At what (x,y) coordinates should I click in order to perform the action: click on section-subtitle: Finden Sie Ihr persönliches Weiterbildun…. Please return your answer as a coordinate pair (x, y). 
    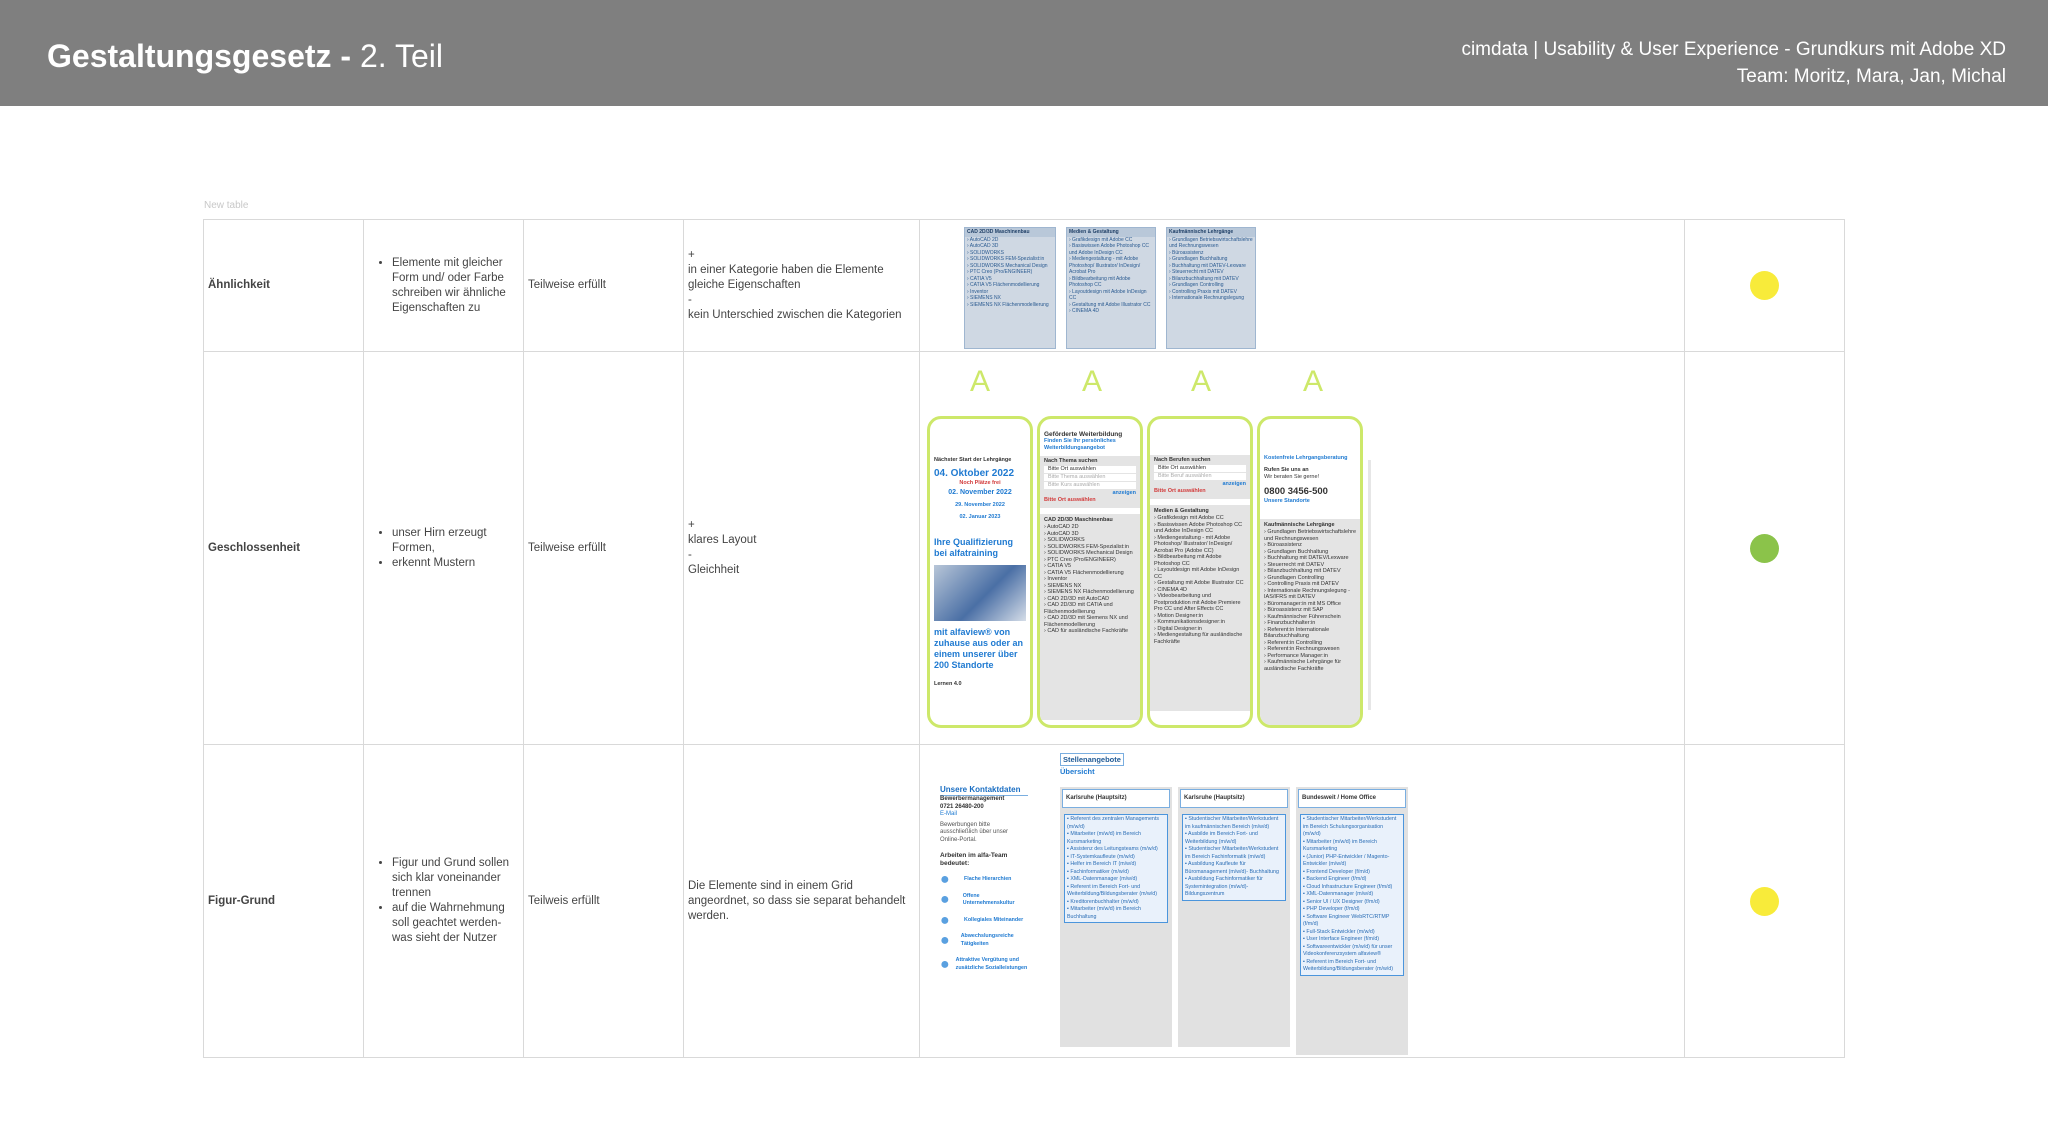
    Looking at the image, I should click on (1080, 444).